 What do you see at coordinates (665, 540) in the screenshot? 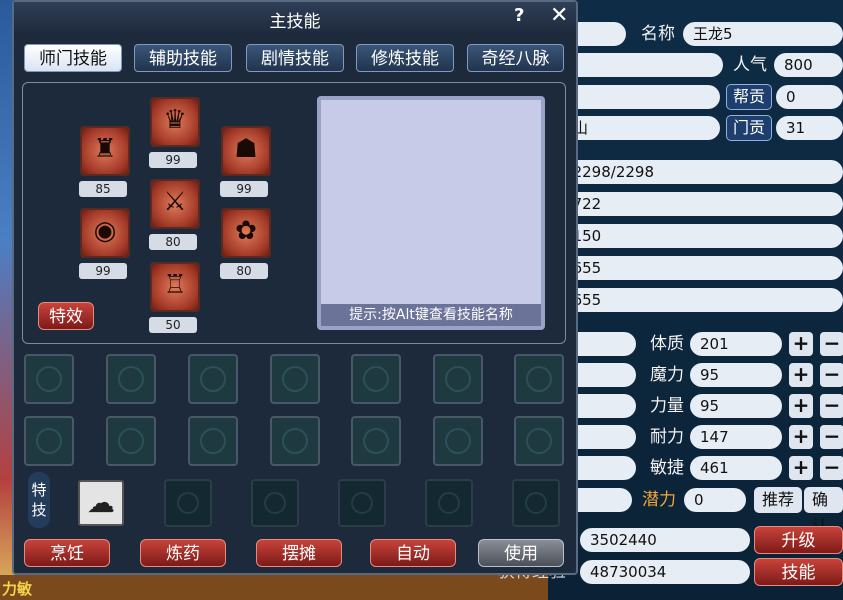
I see `exp-field: 3502440` at bounding box center [665, 540].